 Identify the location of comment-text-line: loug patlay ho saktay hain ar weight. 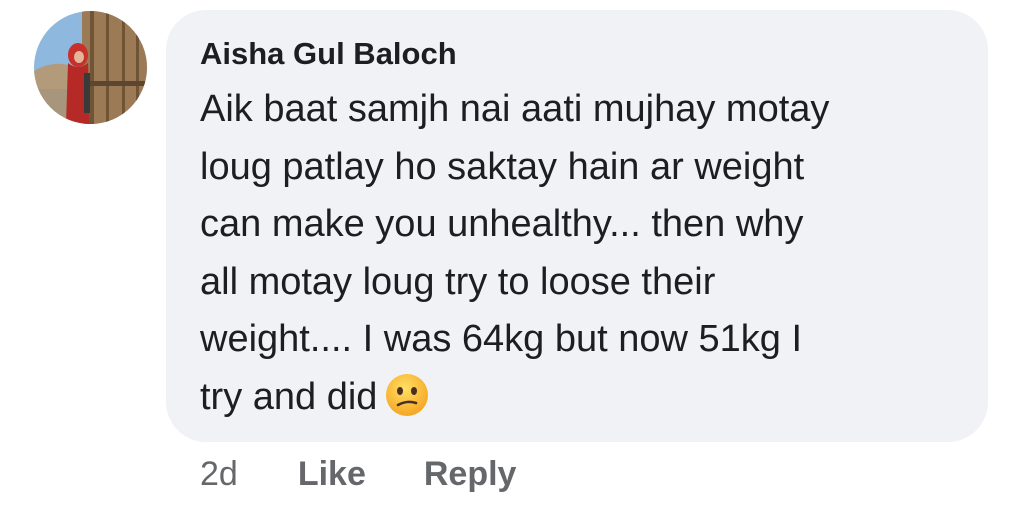
(502, 166).